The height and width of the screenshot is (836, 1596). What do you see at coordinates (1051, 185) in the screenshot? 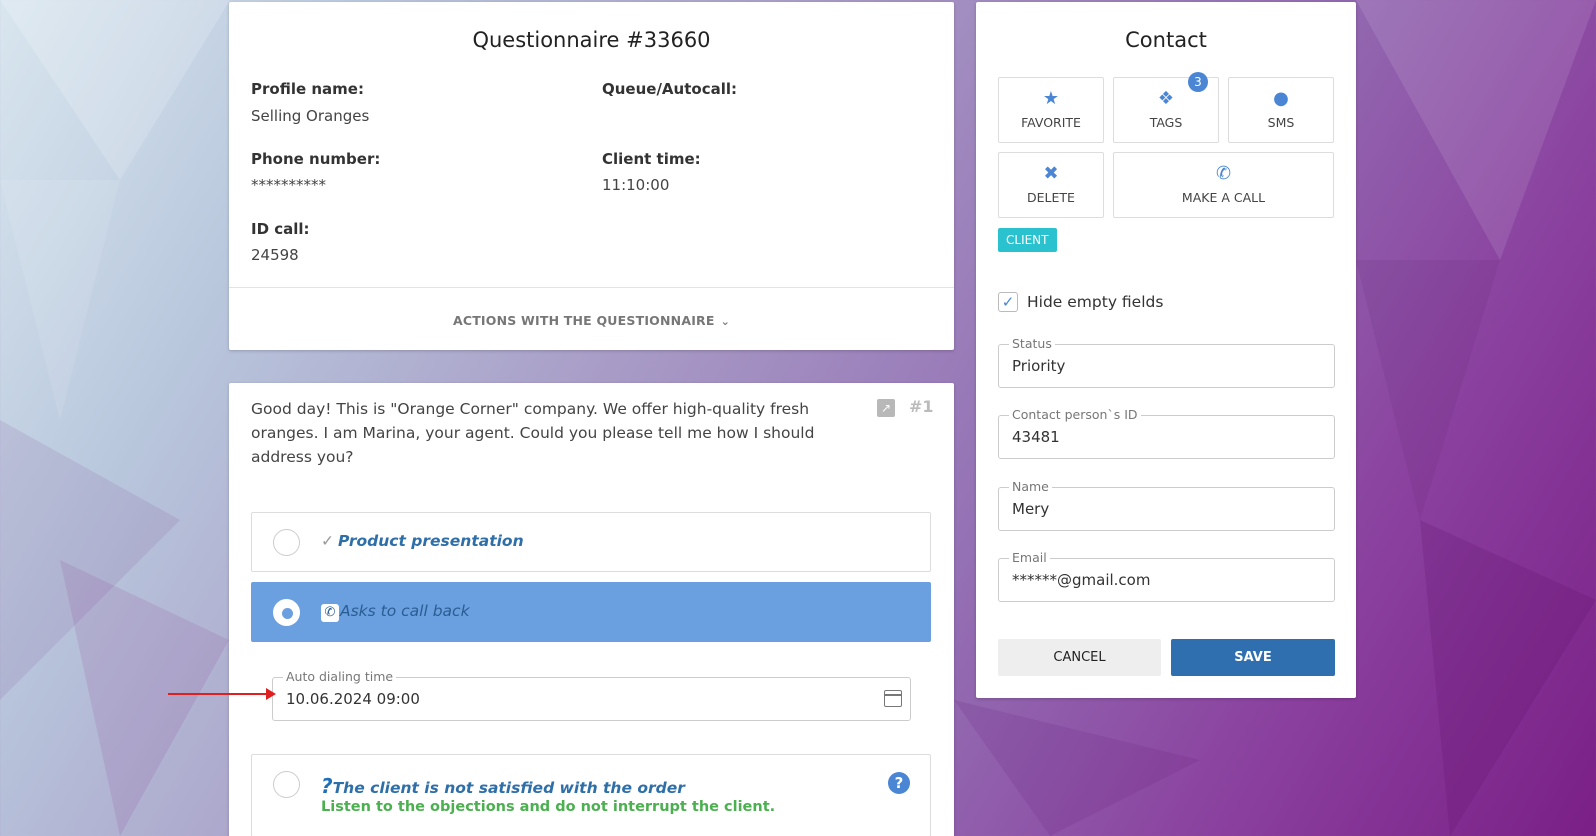
I see `delete-button: ✖ DELETE` at bounding box center [1051, 185].